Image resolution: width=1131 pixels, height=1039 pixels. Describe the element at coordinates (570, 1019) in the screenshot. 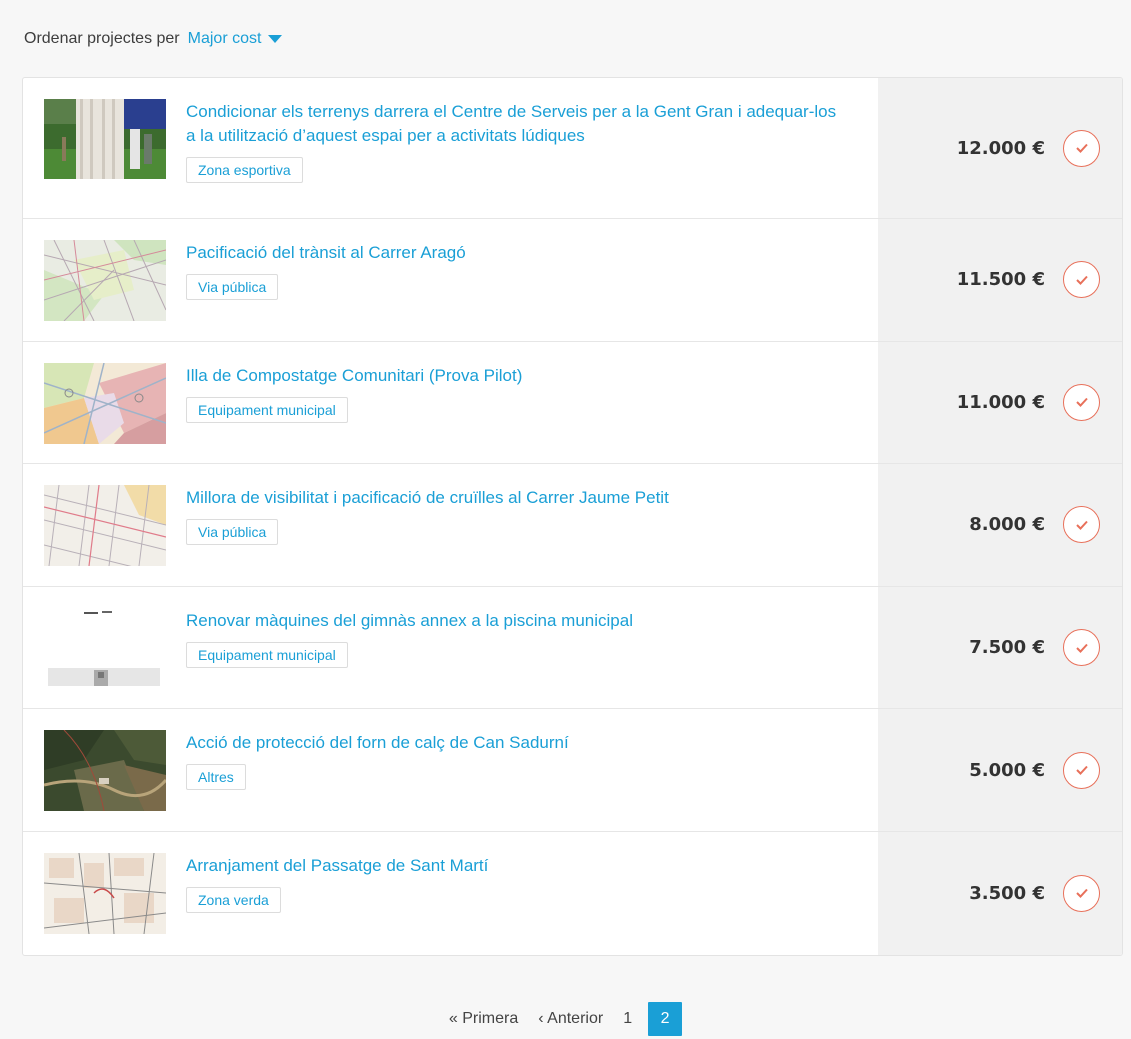

I see `pagination-previous: ‹ Anterior` at that location.